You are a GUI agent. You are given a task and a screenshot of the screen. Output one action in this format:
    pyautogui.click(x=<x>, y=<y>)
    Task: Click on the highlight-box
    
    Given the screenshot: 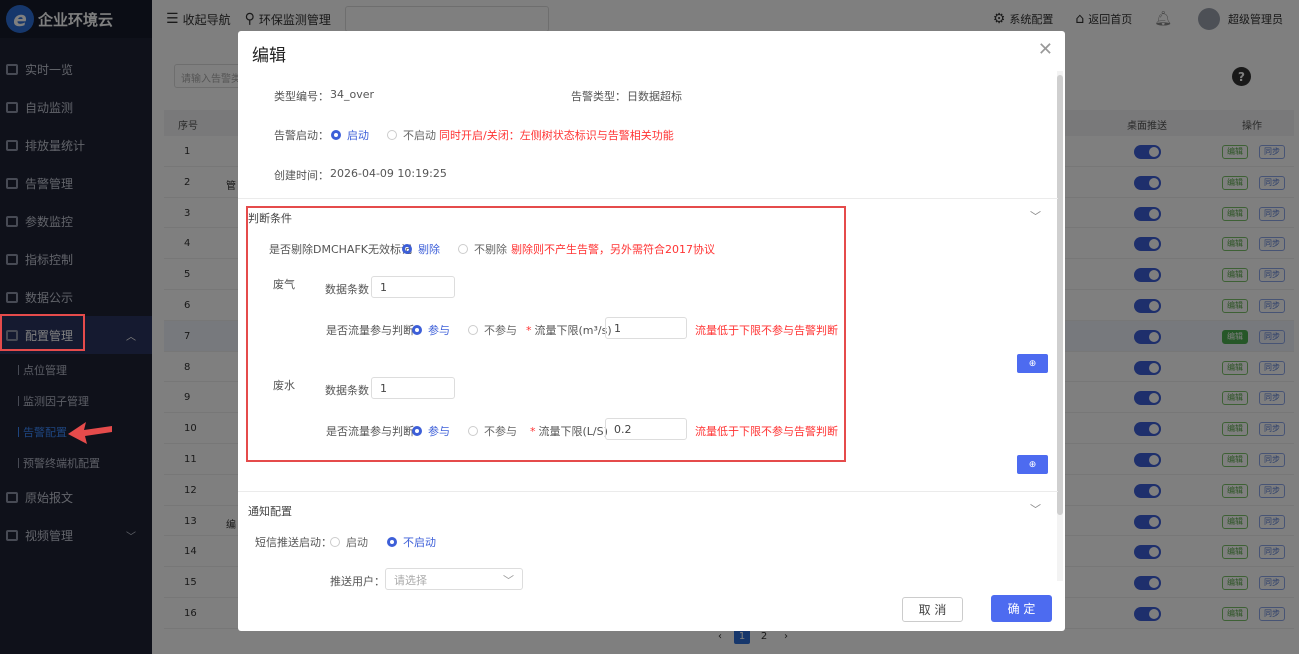 What is the action you would take?
    pyautogui.click(x=42, y=332)
    